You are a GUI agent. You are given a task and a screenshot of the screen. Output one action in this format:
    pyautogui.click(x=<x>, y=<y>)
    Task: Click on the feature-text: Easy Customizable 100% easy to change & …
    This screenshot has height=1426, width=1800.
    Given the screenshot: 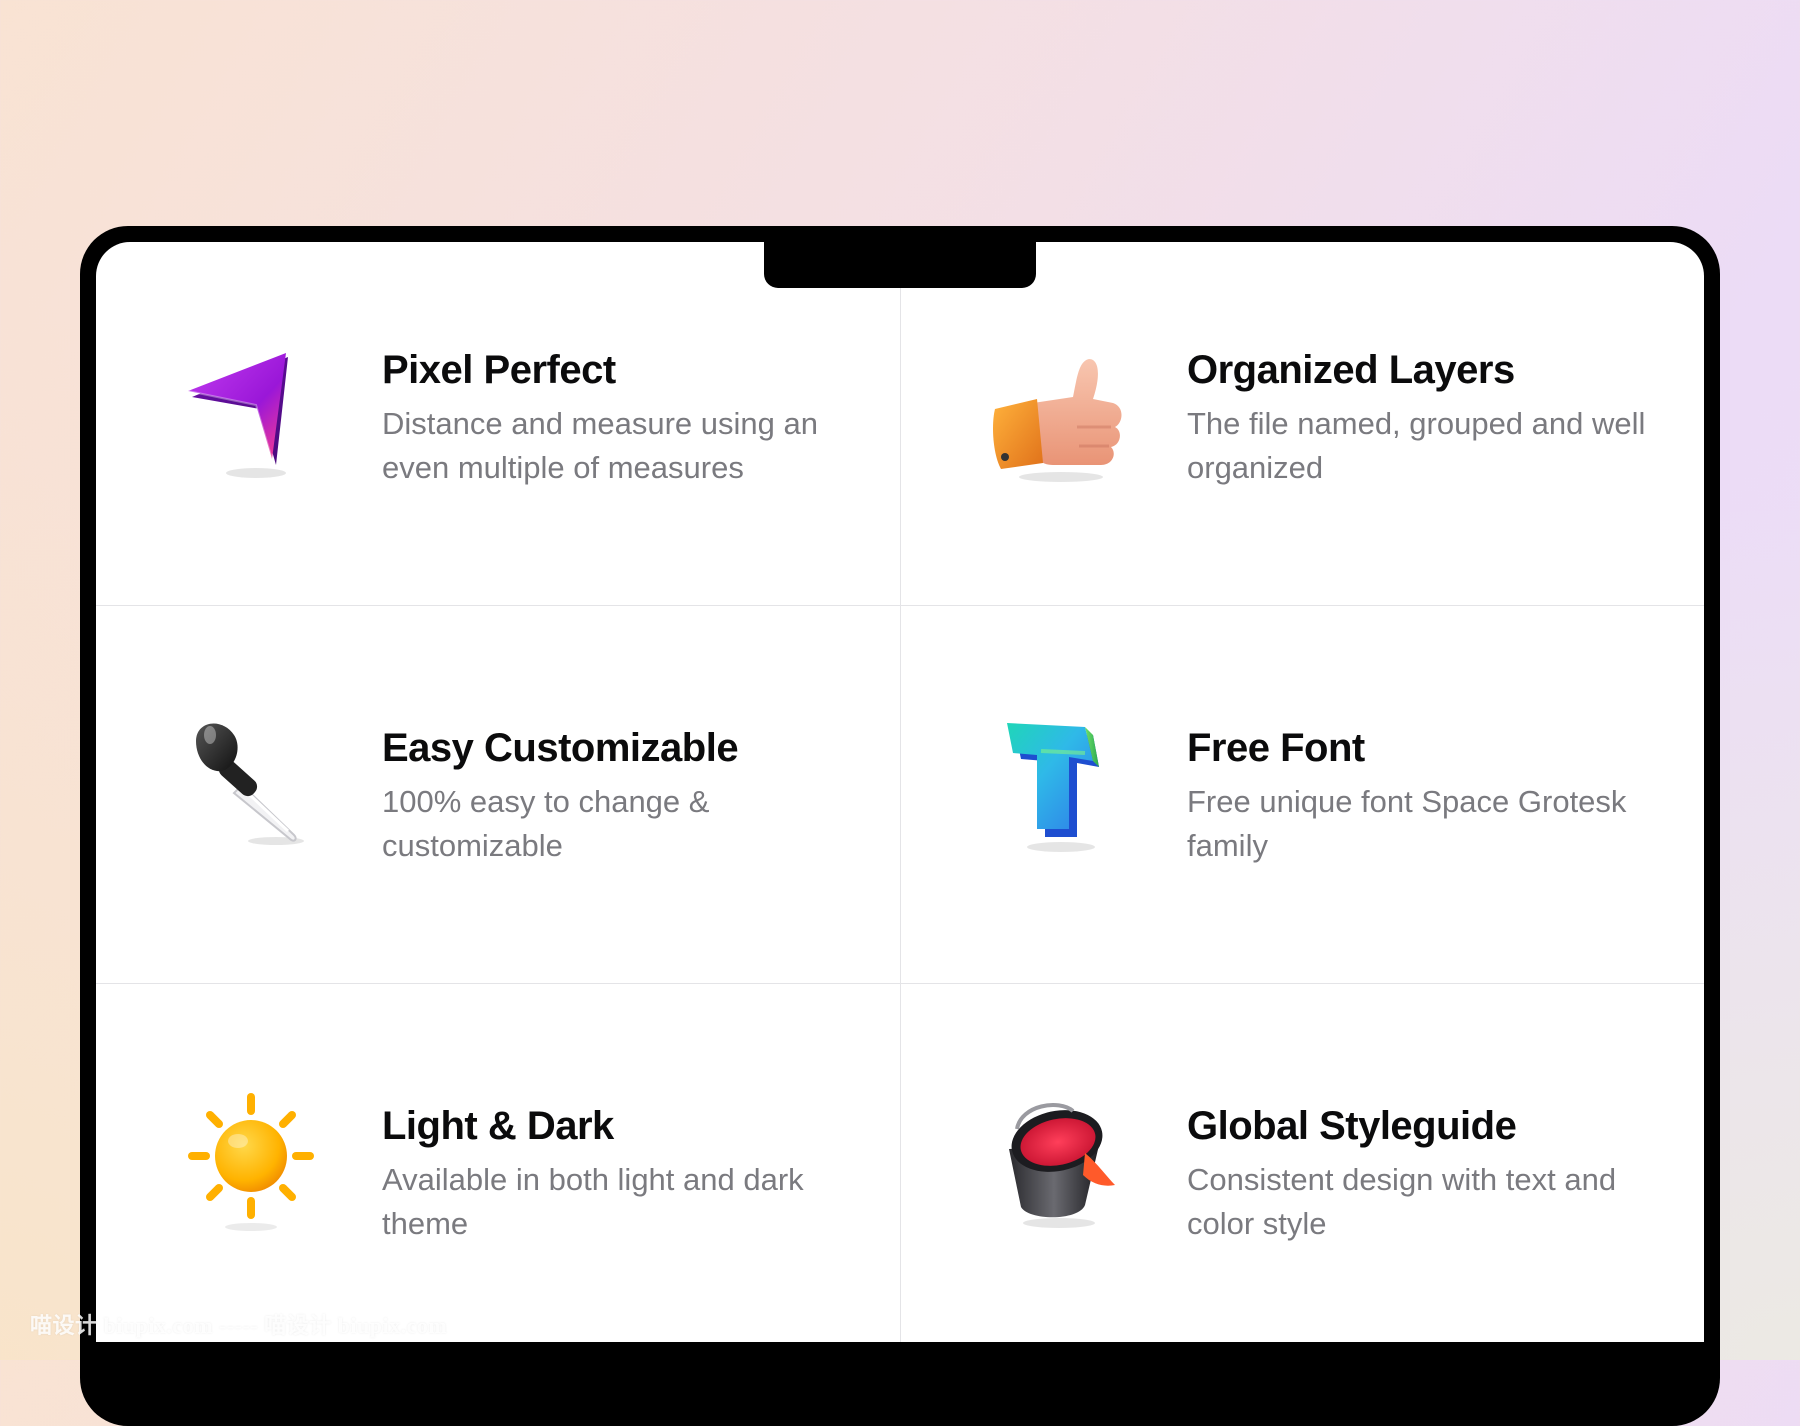 What is the action you would take?
    pyautogui.click(x=617, y=795)
    